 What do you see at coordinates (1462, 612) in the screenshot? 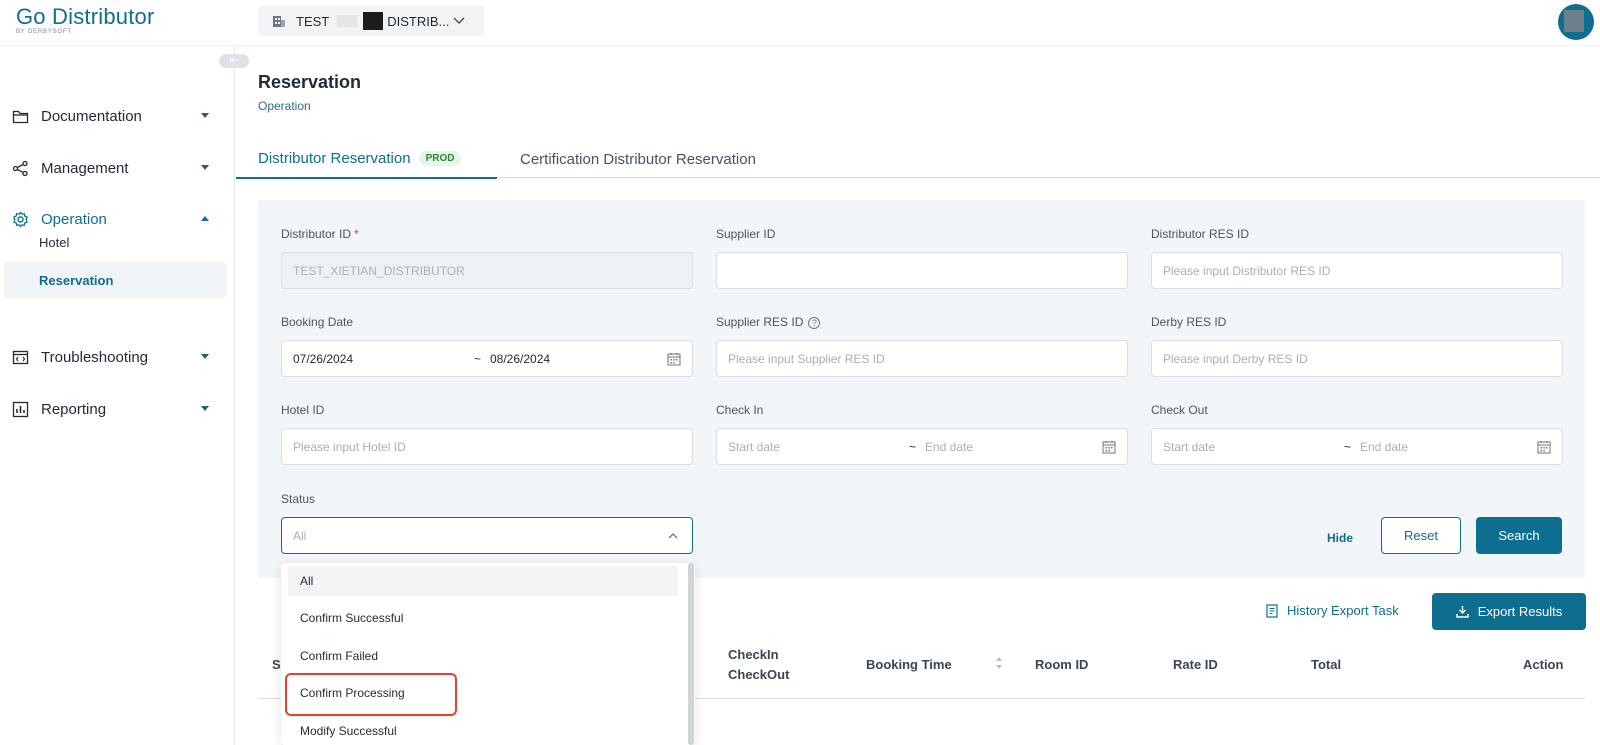
I see `download-icon` at bounding box center [1462, 612].